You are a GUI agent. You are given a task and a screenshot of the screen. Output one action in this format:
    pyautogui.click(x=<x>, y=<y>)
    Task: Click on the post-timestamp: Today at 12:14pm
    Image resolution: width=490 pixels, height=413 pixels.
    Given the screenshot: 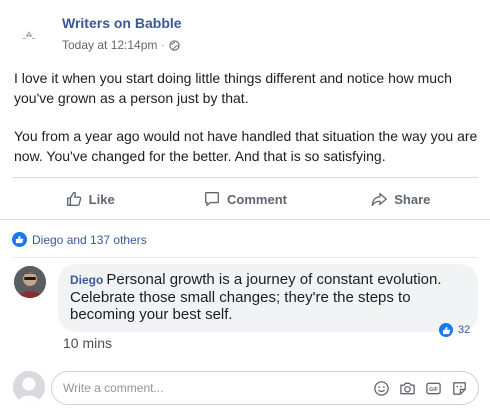 What is the action you would take?
    pyautogui.click(x=109, y=45)
    